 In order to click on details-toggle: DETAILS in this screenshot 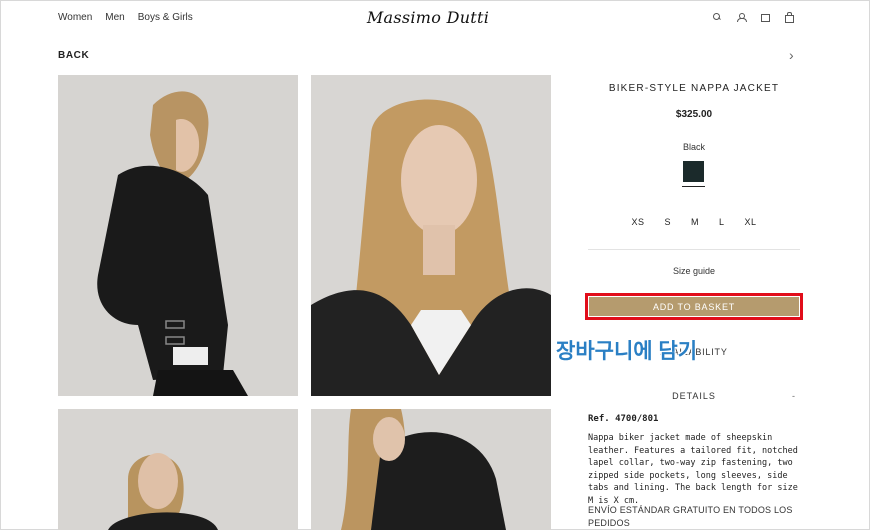, I will do `click(694, 396)`.